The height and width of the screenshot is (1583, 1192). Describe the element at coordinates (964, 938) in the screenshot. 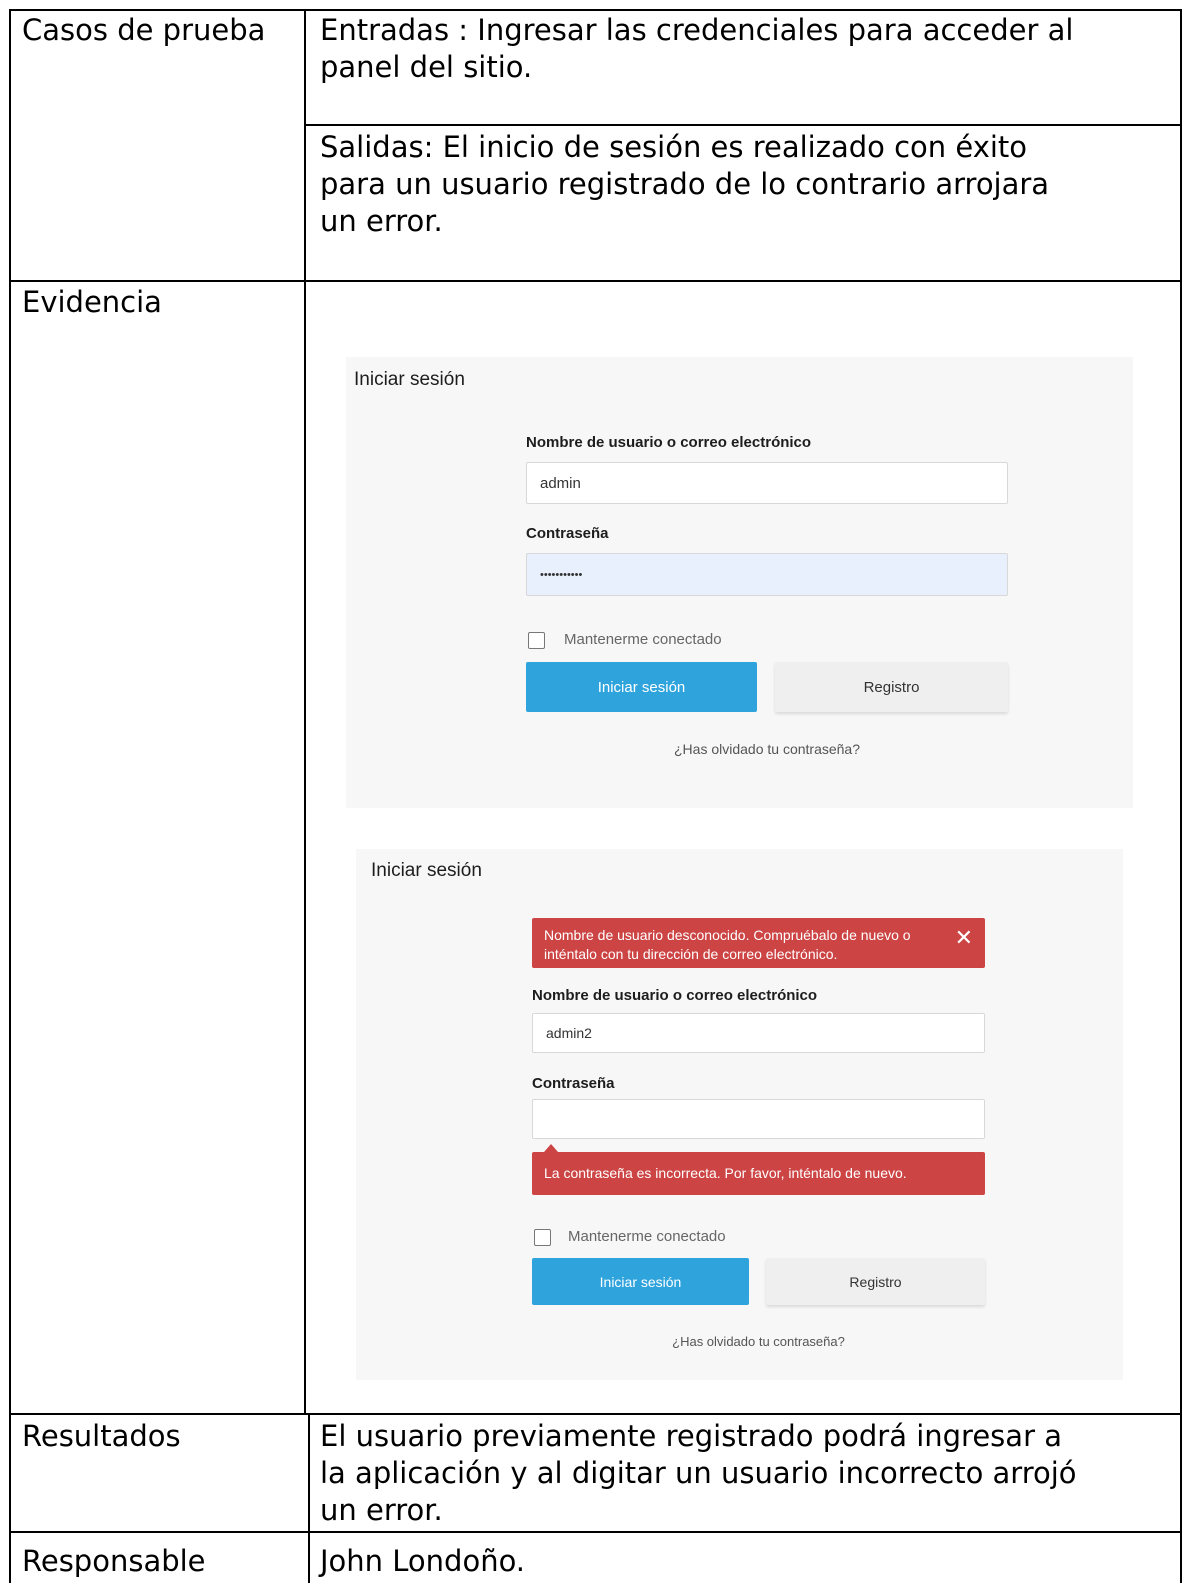

I see `close-icon: ✕` at that location.